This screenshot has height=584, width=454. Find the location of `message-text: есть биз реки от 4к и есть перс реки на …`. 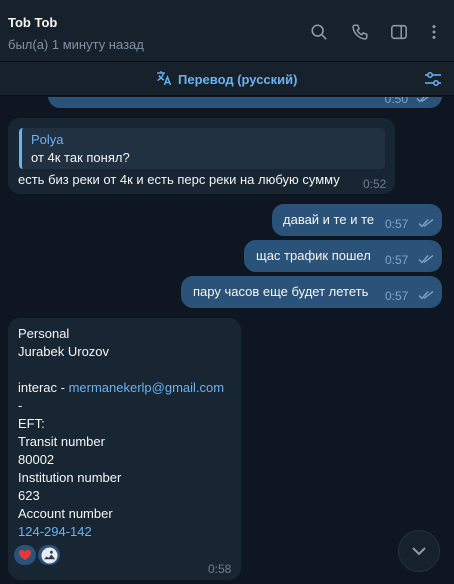

message-text: есть биз реки от 4к и есть перс реки на … is located at coordinates (179, 179).